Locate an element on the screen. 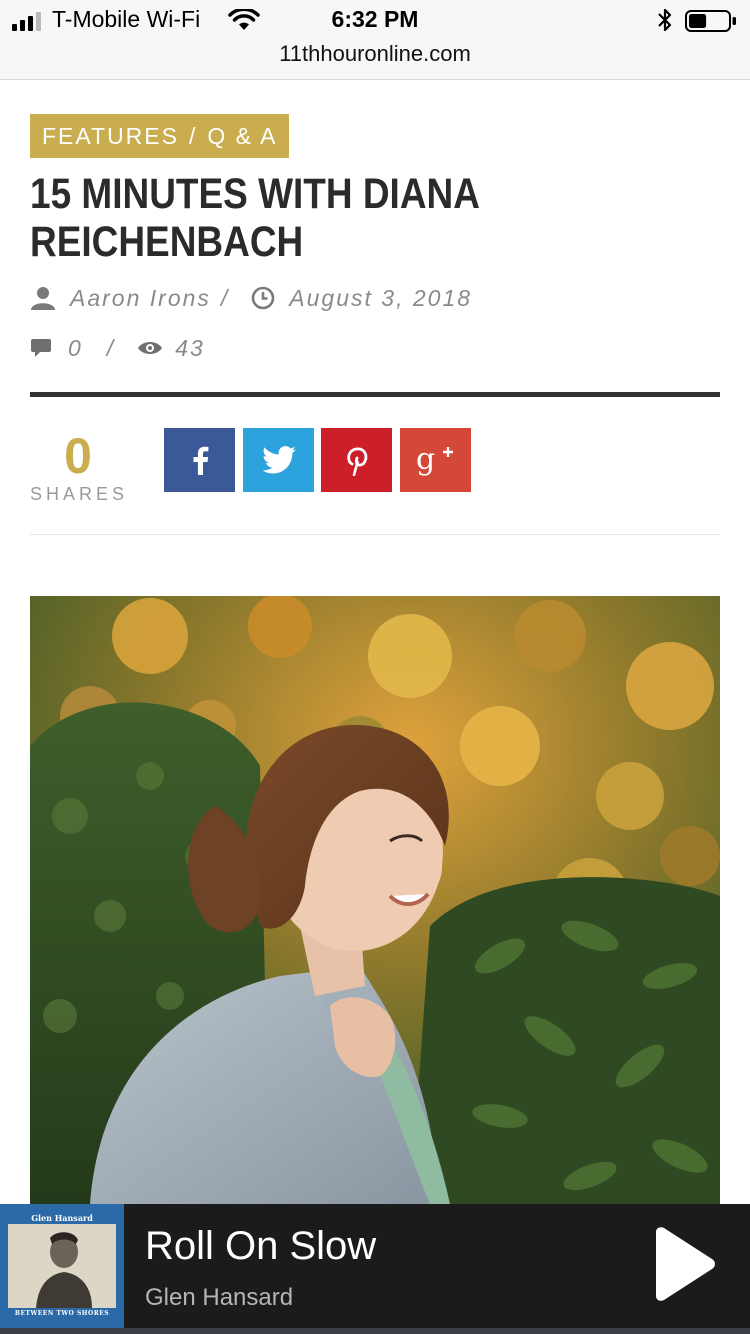  twitter-share-button is located at coordinates (278, 460).